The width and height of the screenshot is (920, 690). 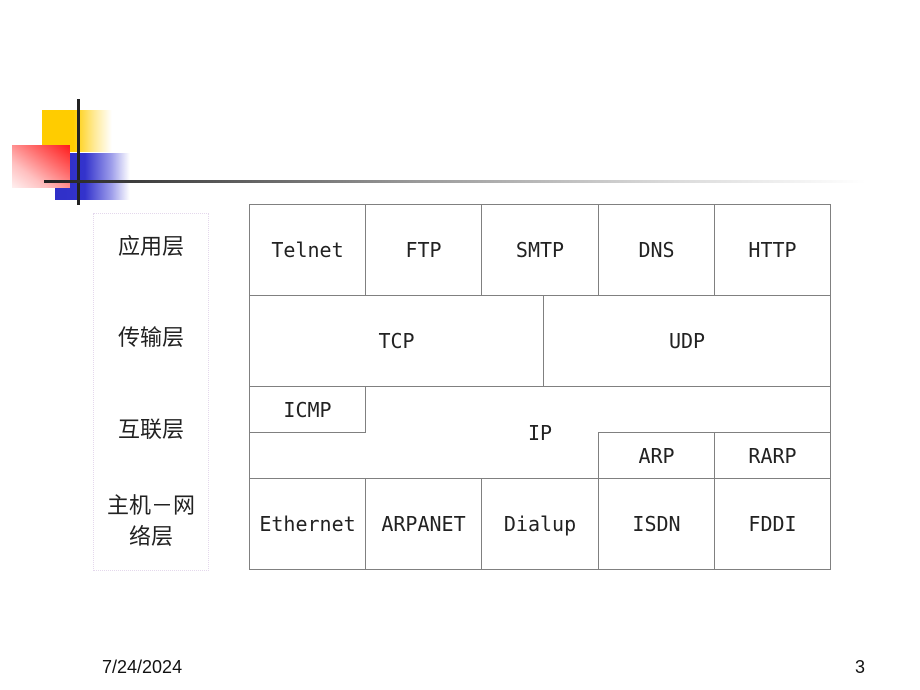 I want to click on protocol-tcp: TCP, so click(x=396, y=341).